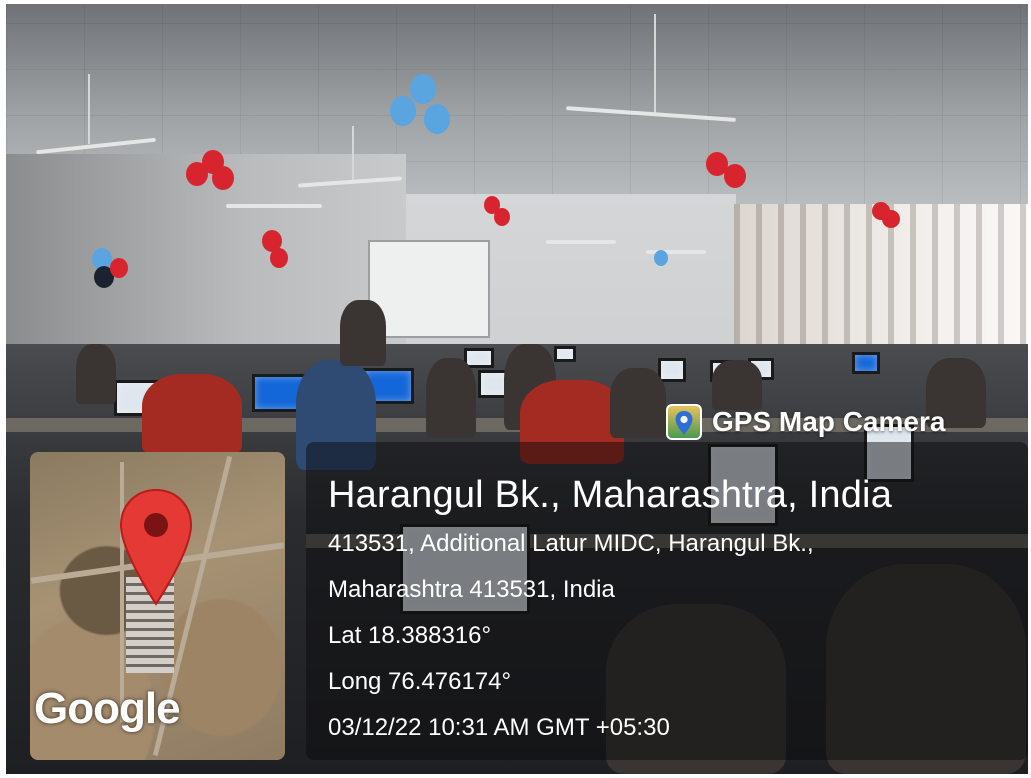 The height and width of the screenshot is (778, 1031). What do you see at coordinates (410, 635) in the screenshot?
I see `latitude: Lat 18.388316°` at bounding box center [410, 635].